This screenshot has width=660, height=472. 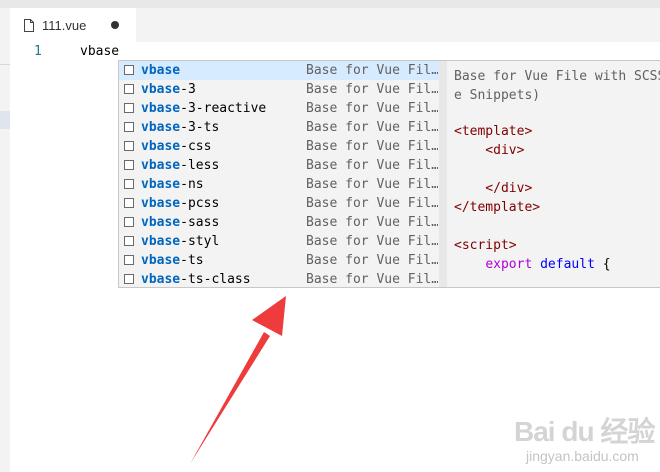 I want to click on suggest-item-label: vbase-3-reactive, so click(x=203, y=108).